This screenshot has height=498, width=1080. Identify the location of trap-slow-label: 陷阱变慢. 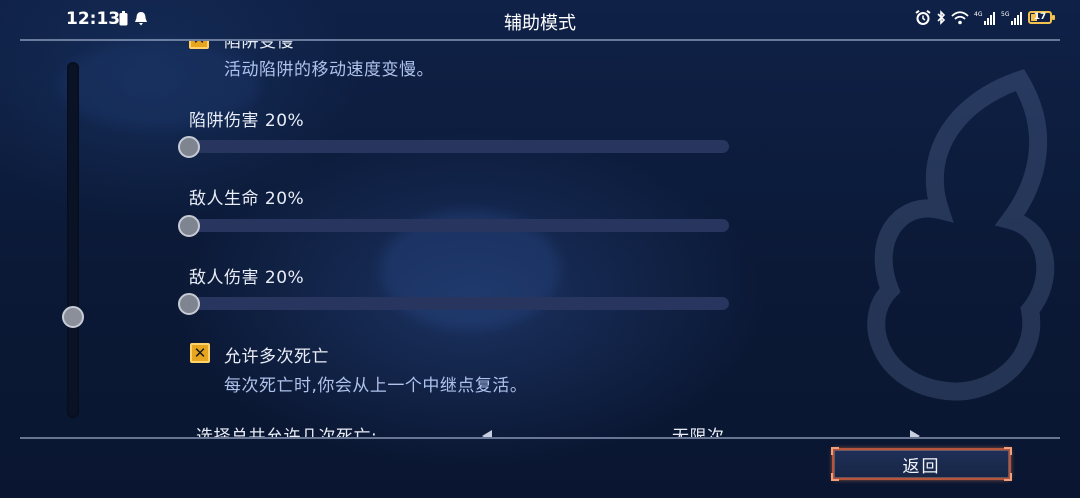
(259, 46).